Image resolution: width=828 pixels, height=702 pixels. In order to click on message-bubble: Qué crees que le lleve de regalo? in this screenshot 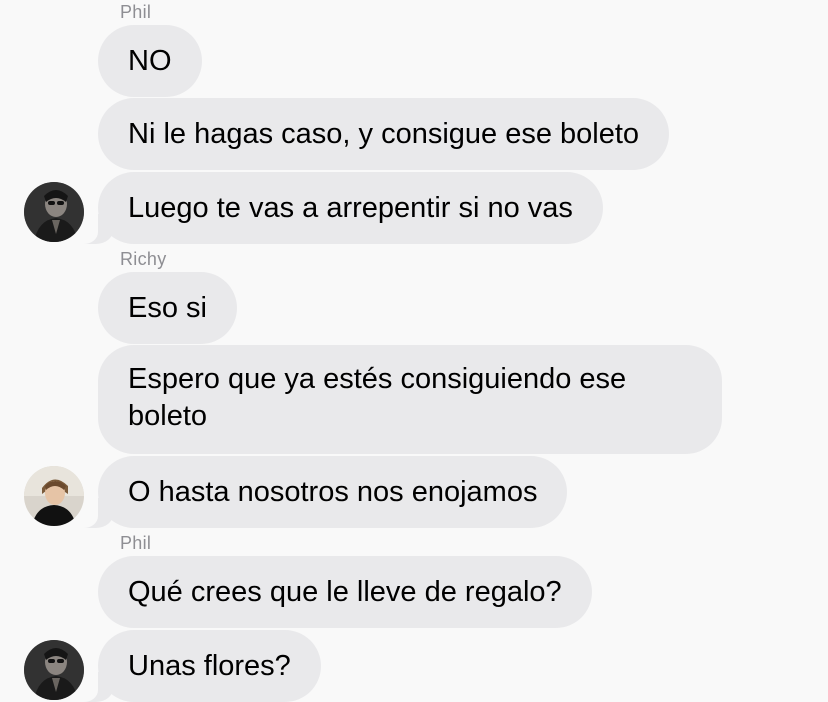, I will do `click(345, 592)`.